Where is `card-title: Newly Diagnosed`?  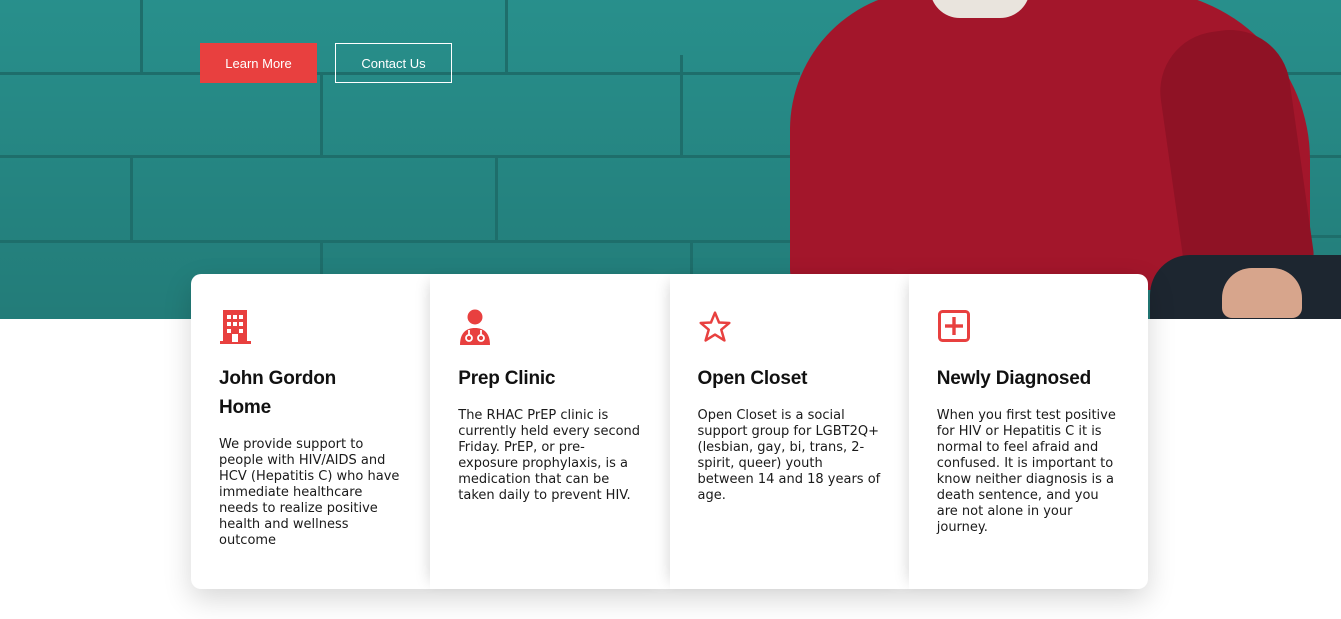
card-title: Newly Diagnosed is located at coordinates (1014, 378).